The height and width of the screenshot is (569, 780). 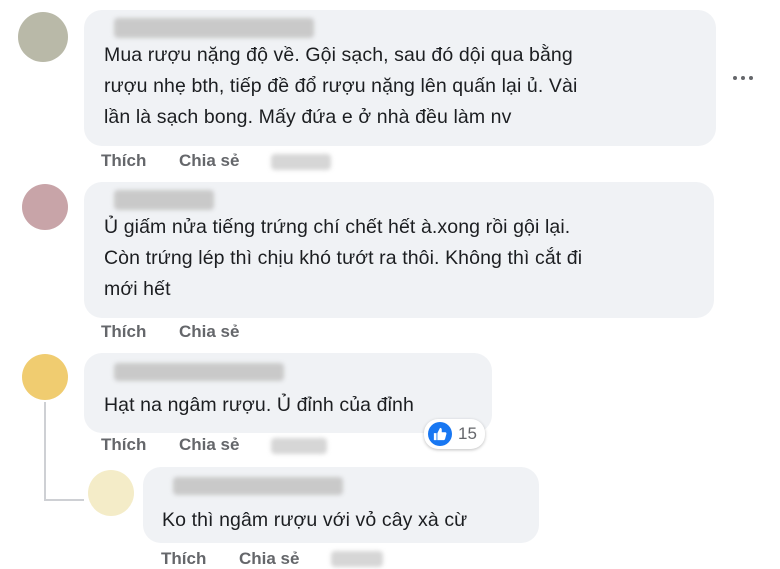 What do you see at coordinates (315, 520) in the screenshot?
I see `comment-text: Ko thì ngâm rượu với vỏ cây xà cừ` at bounding box center [315, 520].